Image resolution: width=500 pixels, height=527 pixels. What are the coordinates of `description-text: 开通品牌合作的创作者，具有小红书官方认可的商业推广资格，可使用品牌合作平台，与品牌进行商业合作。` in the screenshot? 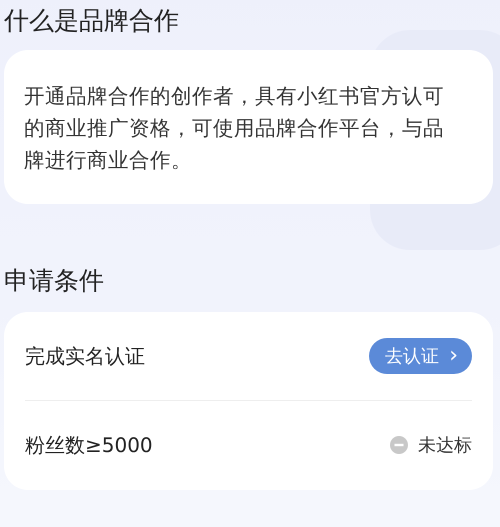 It's located at (234, 128).